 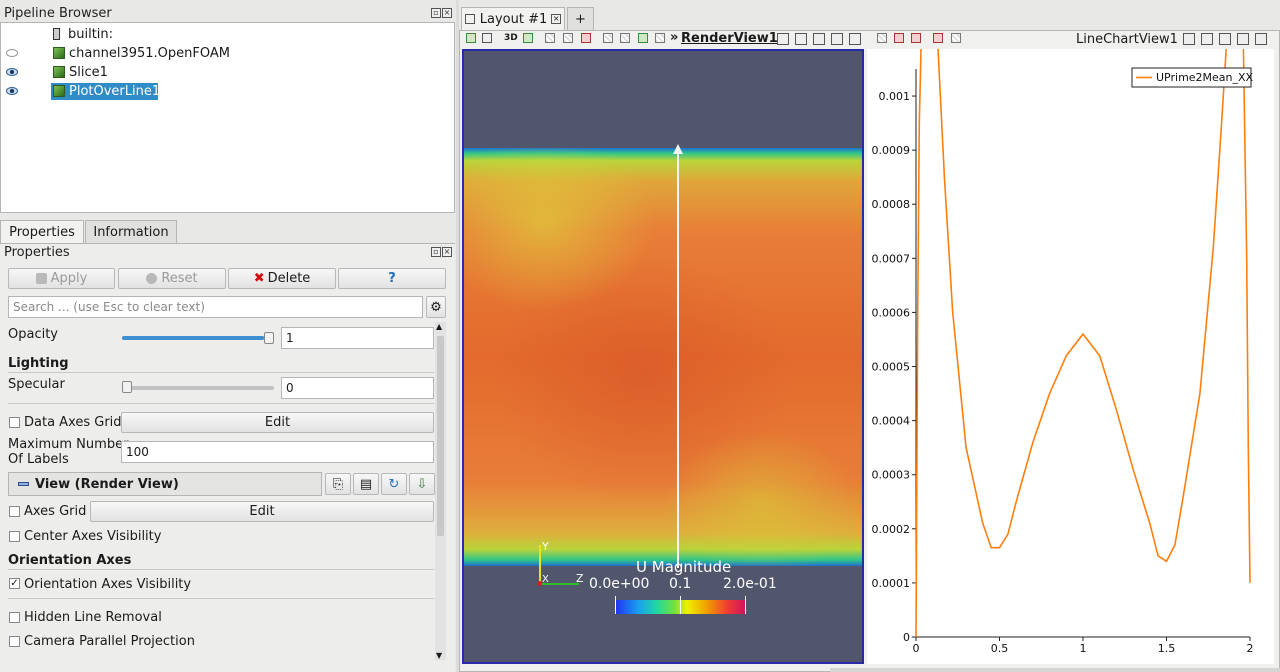 I want to click on chart-select-polygon-icon, so click(x=899, y=38).